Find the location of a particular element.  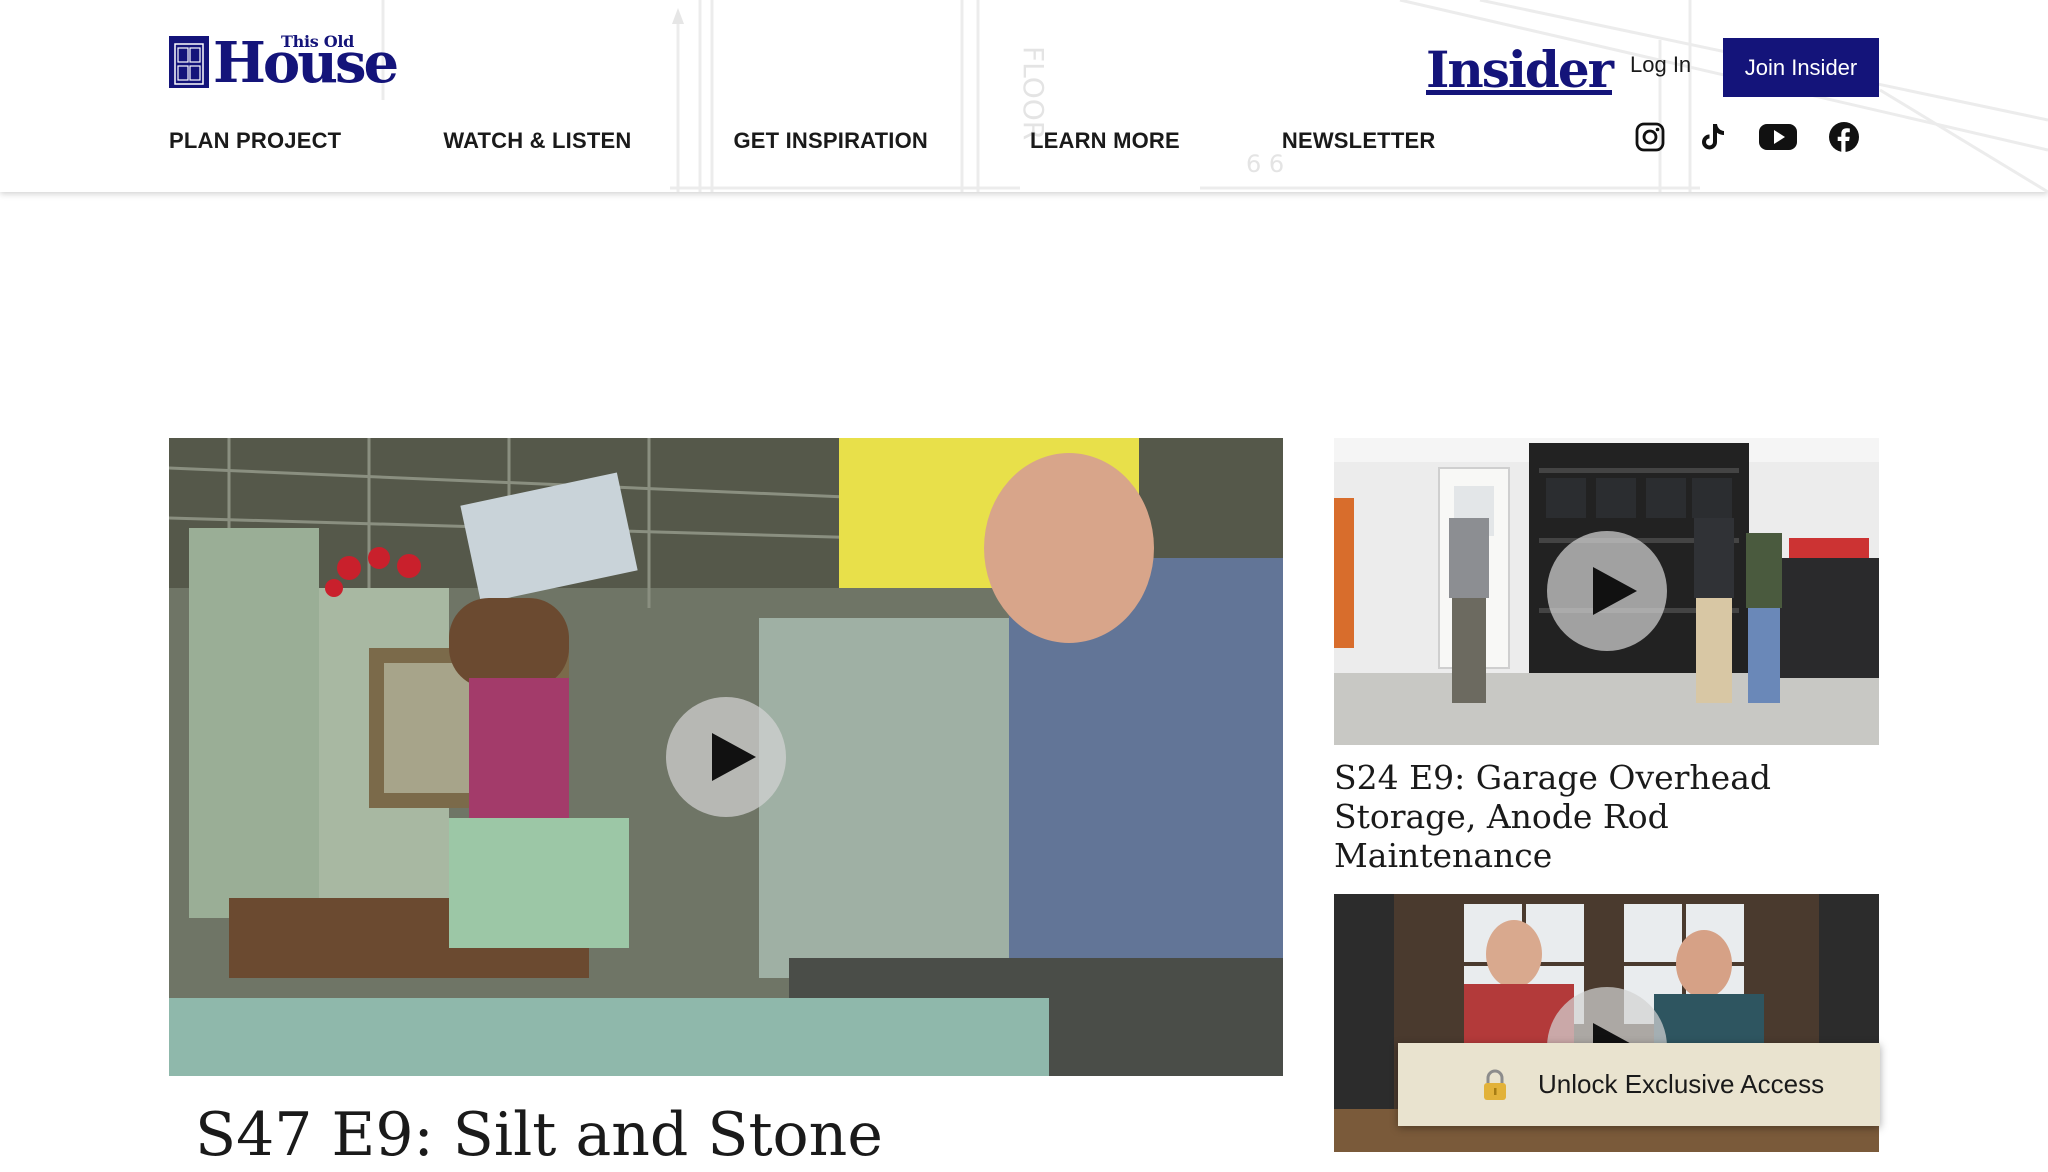

nav-item-plan-project: PLAN PROJECT is located at coordinates (255, 141).